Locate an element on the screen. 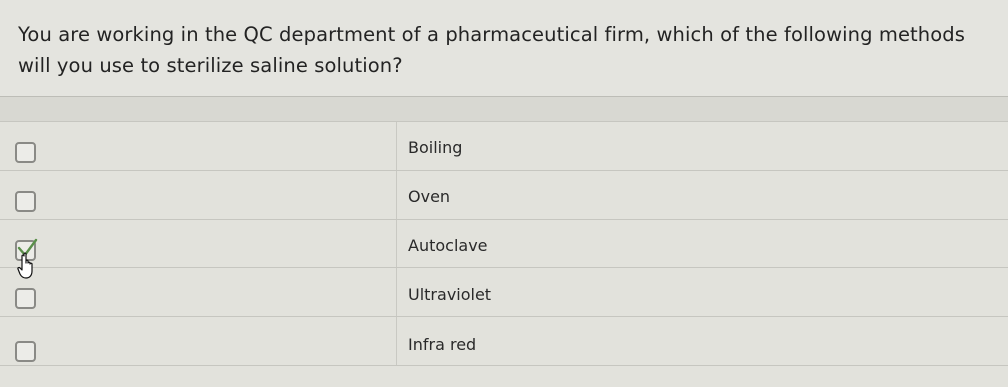  spacer is located at coordinates (504, 109).